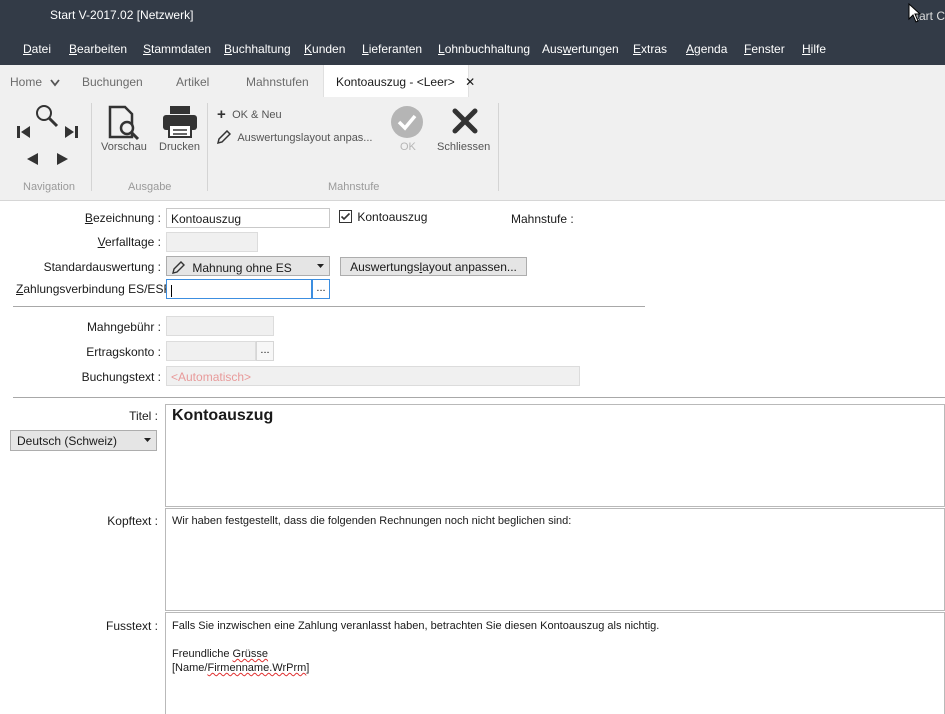  Describe the element at coordinates (354, 187) in the screenshot. I see `mahnstufe-group-label: Mahnstufe` at that location.